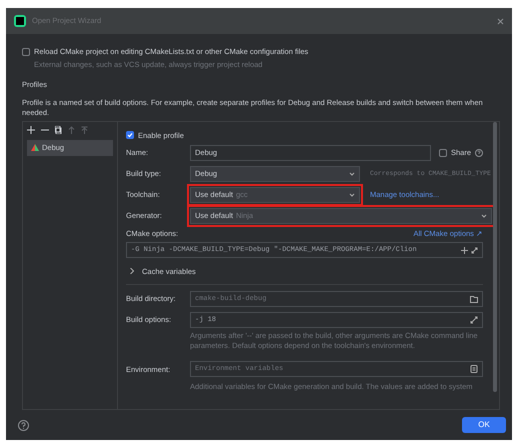 The width and height of the screenshot is (529, 445). I want to click on close-icon, so click(500, 21).